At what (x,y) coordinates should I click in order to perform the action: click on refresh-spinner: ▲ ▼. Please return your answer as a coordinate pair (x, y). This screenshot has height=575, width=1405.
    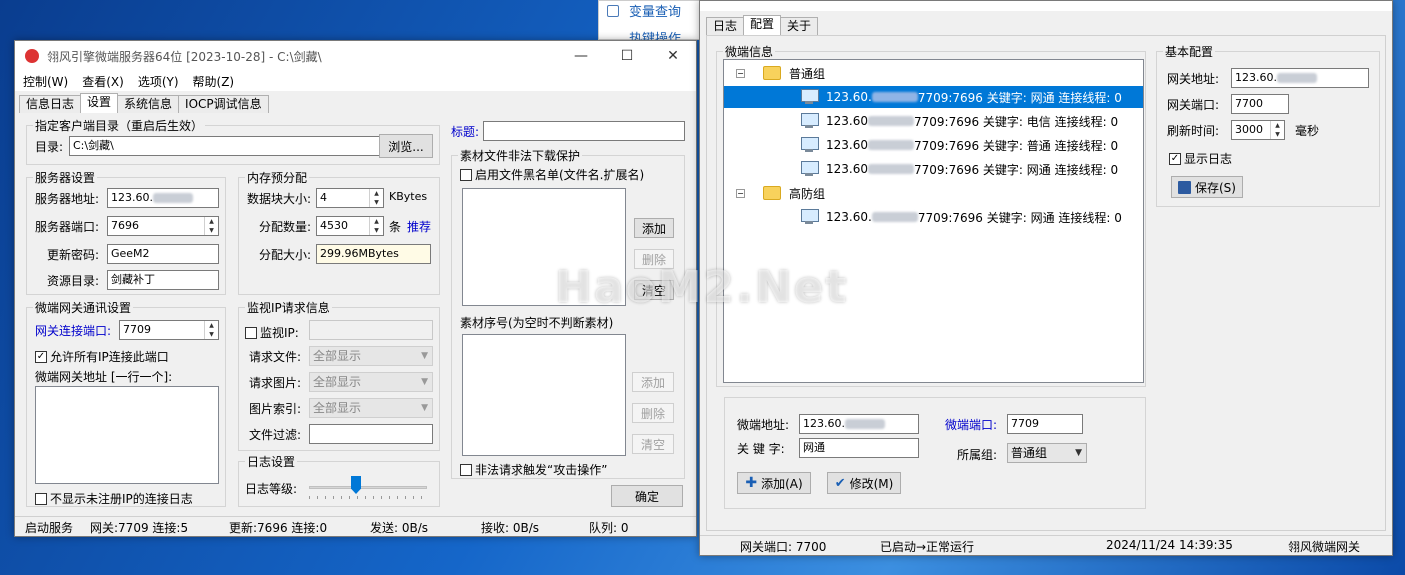
    Looking at the image, I should click on (1277, 130).